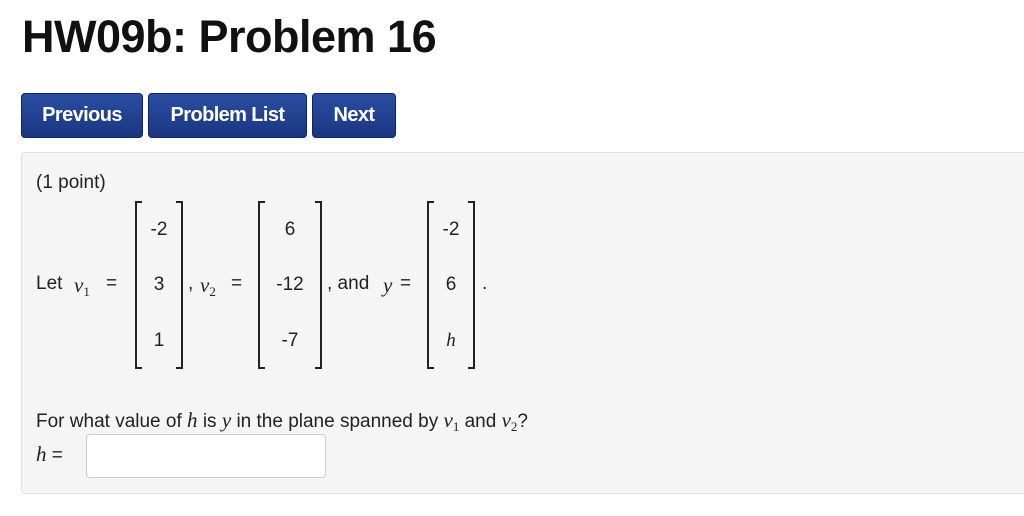 The height and width of the screenshot is (516, 1024). What do you see at coordinates (354, 115) in the screenshot?
I see `next-button: Next` at bounding box center [354, 115].